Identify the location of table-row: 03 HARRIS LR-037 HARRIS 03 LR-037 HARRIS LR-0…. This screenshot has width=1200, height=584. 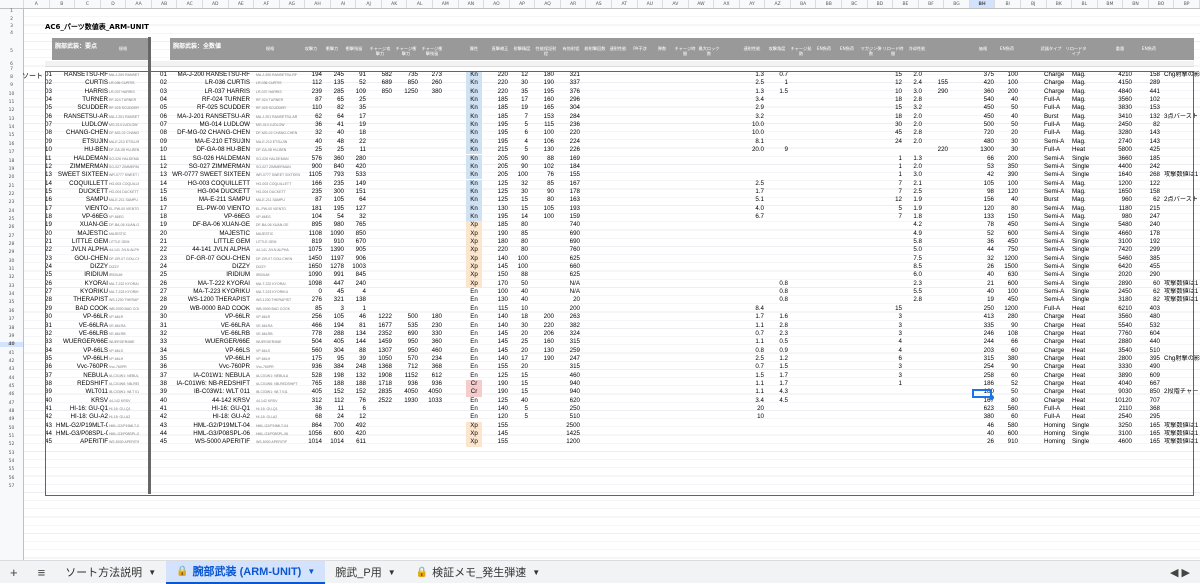
(588, 91).